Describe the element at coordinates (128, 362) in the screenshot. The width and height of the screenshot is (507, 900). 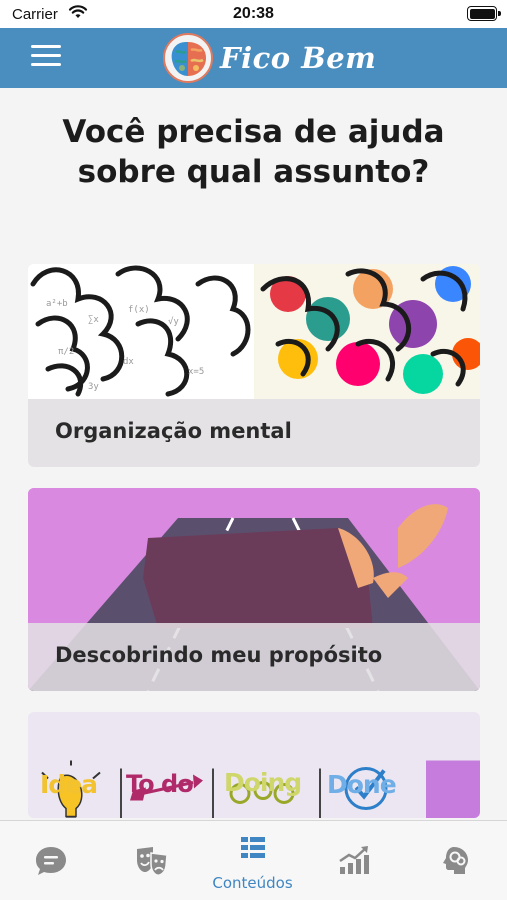
I see `svg-text: dx` at that location.